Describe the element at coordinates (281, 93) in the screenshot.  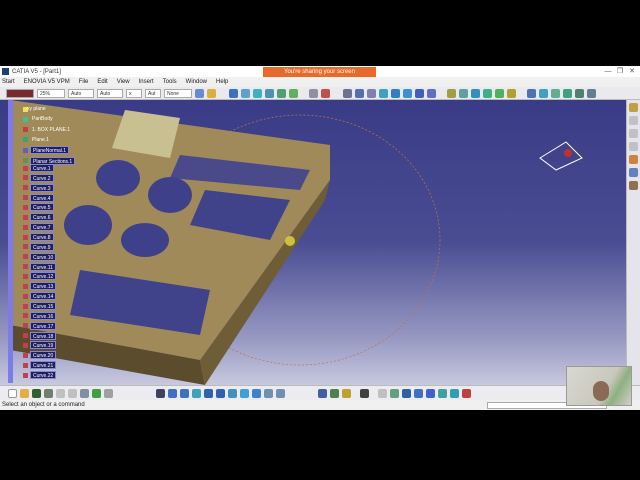
I see `blend-icon` at that location.